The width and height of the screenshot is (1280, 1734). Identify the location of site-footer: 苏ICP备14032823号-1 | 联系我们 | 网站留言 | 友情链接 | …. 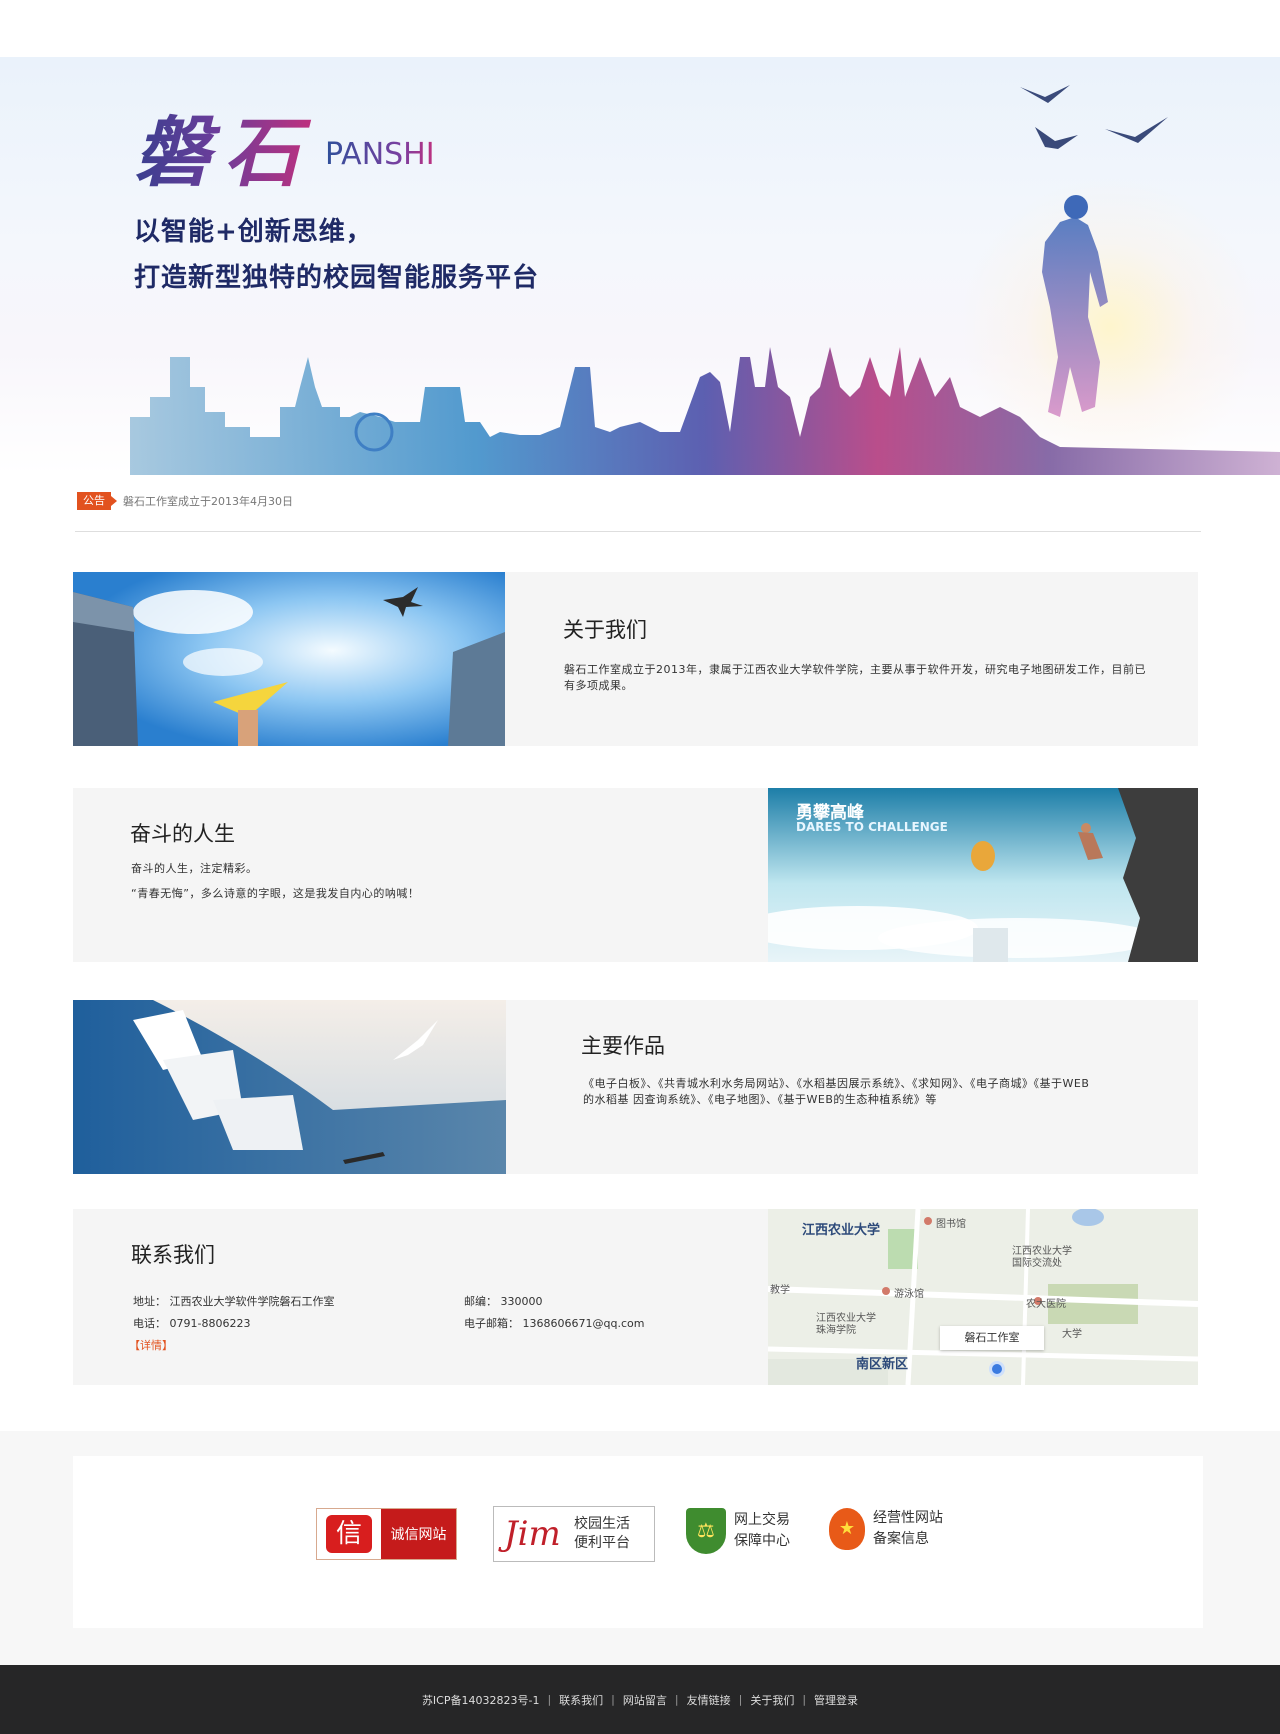
(640, 1699).